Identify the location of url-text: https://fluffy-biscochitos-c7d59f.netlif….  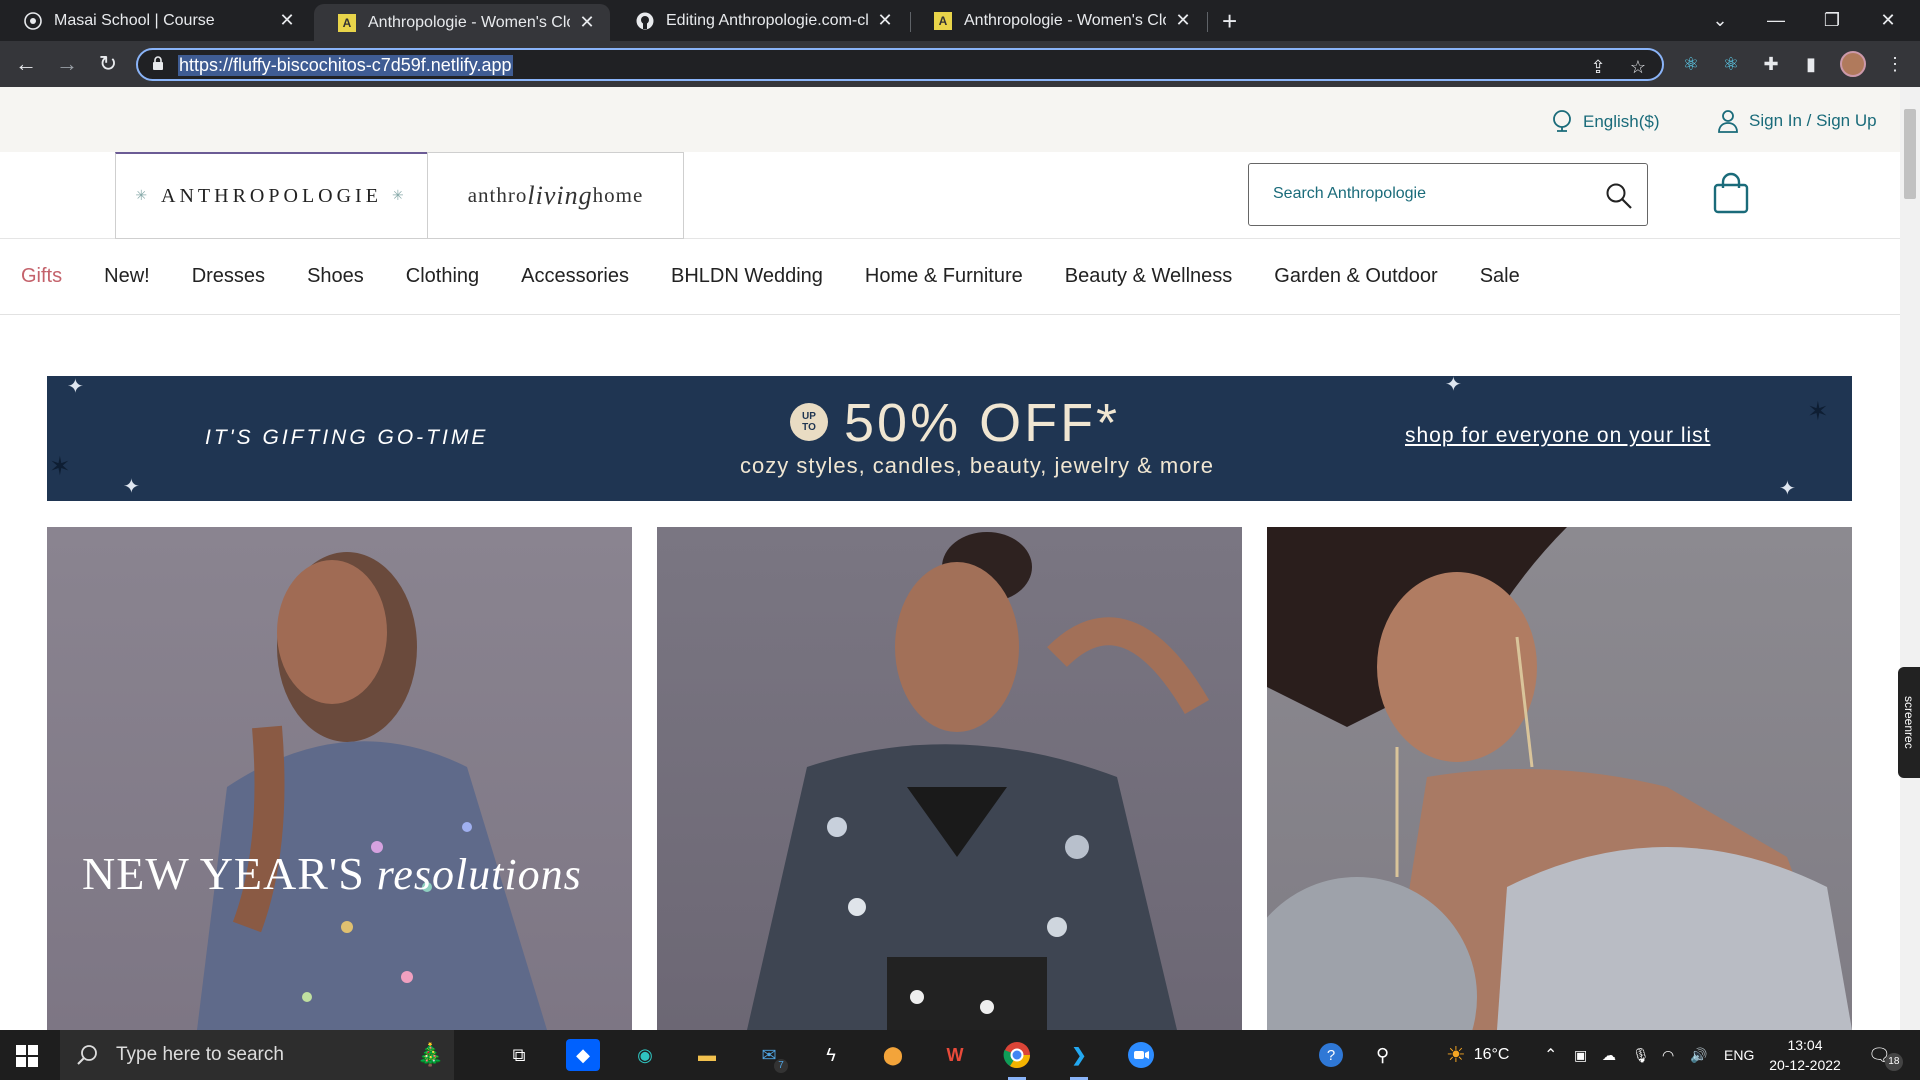
(345, 65).